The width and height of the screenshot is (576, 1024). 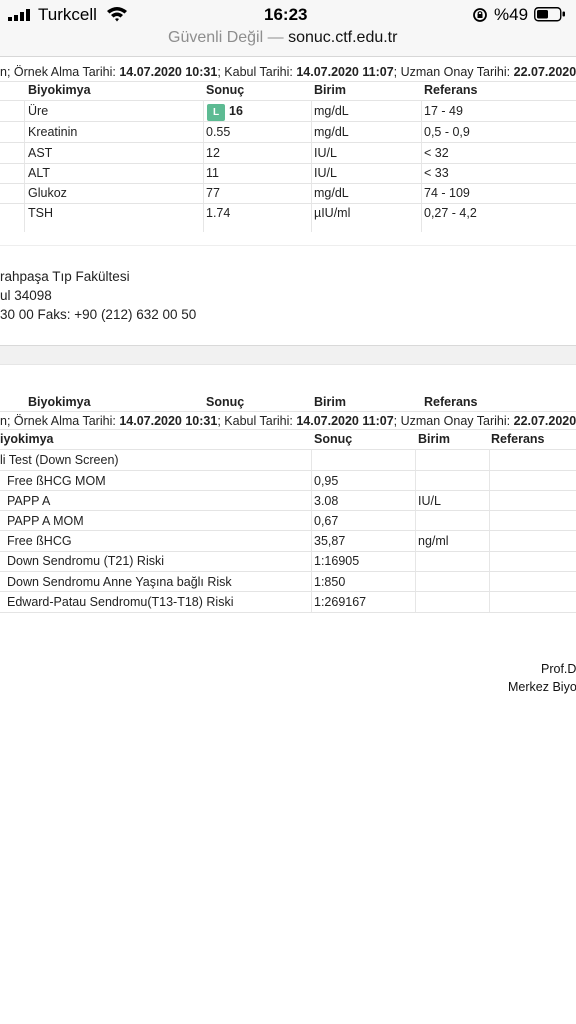 I want to click on test-reference: 0,27 - 4,2, so click(x=450, y=213).